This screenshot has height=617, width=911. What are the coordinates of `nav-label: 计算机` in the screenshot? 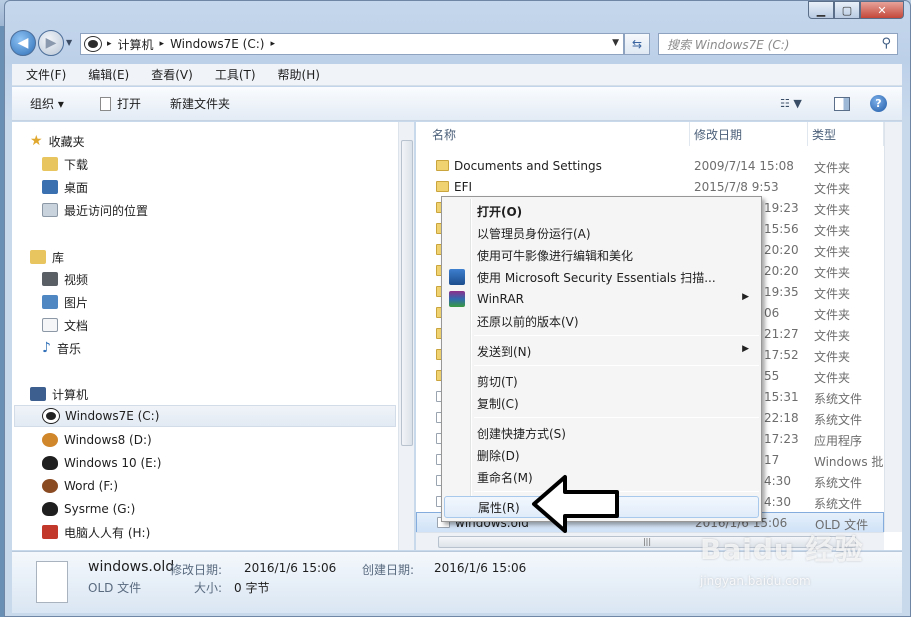 It's located at (70, 394).